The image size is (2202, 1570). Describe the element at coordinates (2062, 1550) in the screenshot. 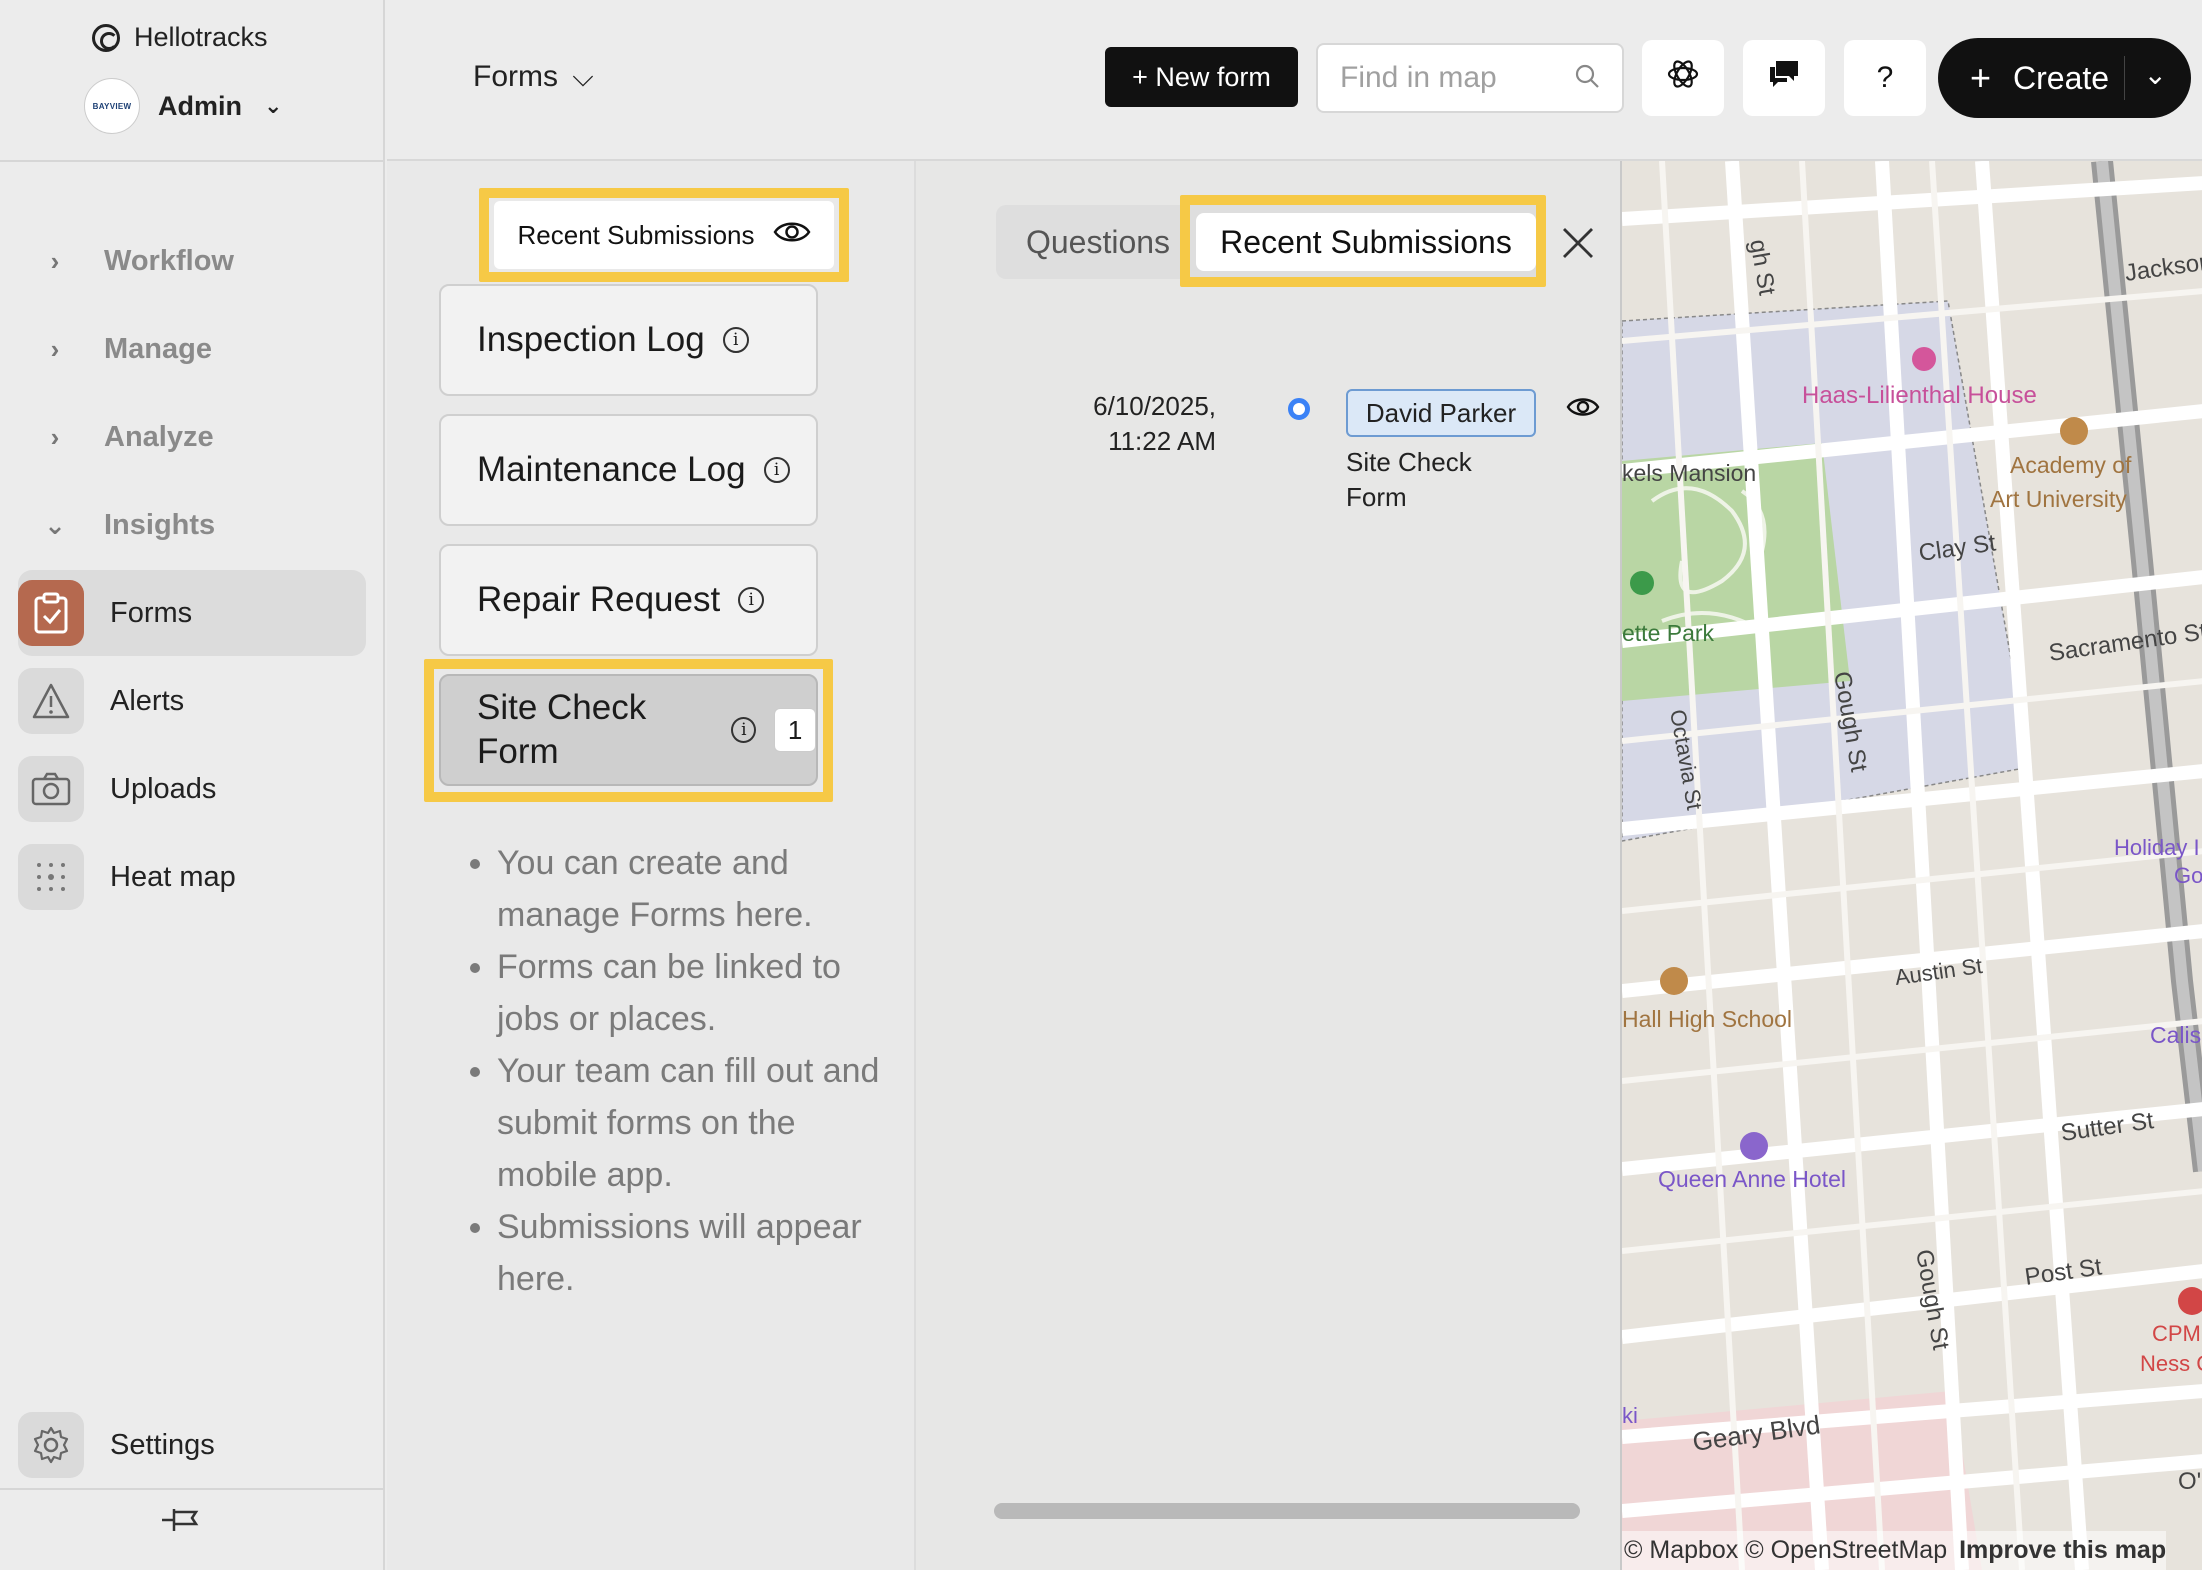

I see `improve-map-link: Improve this map` at that location.